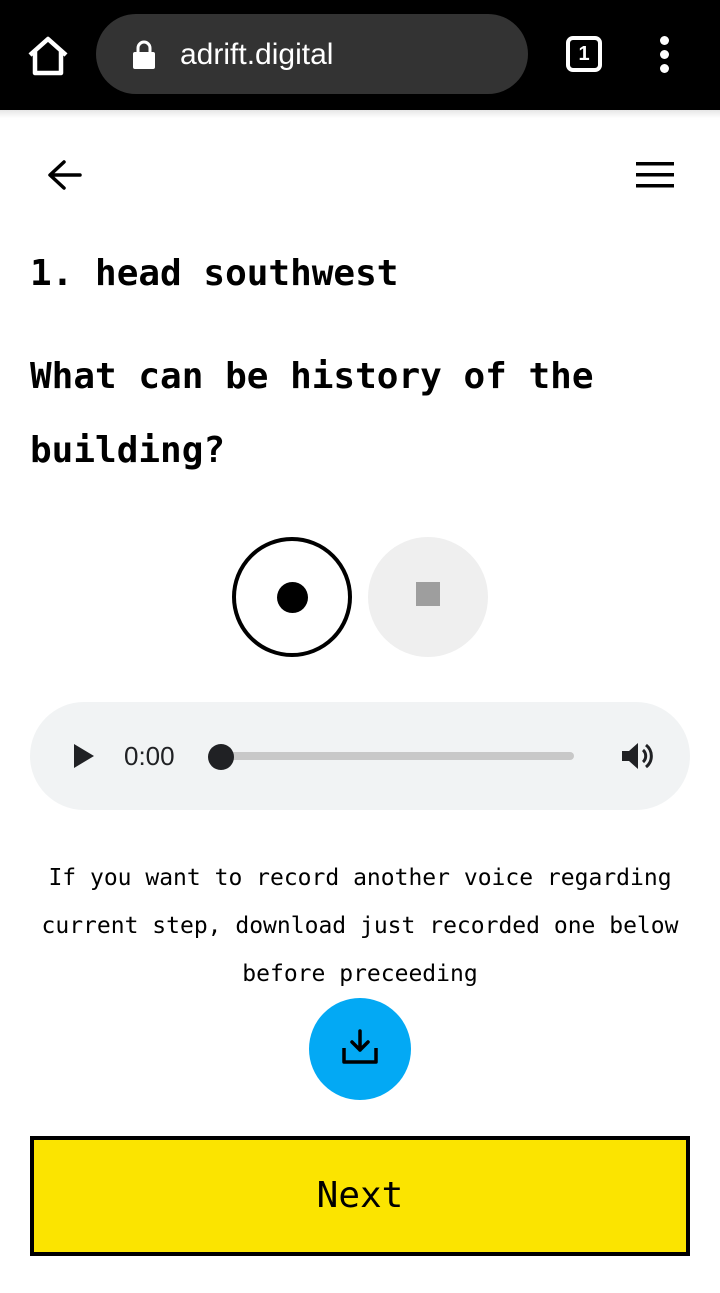  I want to click on download-button, so click(360, 1049).